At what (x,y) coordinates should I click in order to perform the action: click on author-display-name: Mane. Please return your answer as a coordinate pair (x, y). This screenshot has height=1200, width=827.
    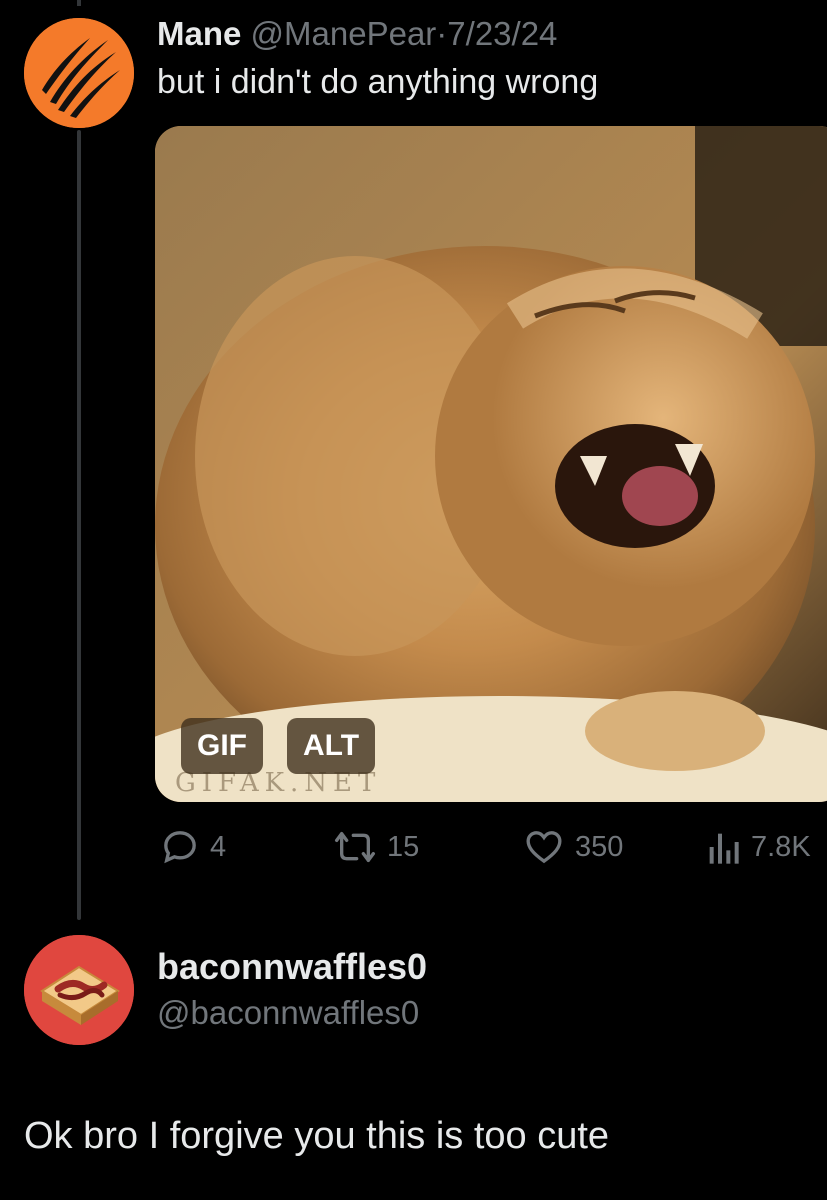
    Looking at the image, I should click on (199, 33).